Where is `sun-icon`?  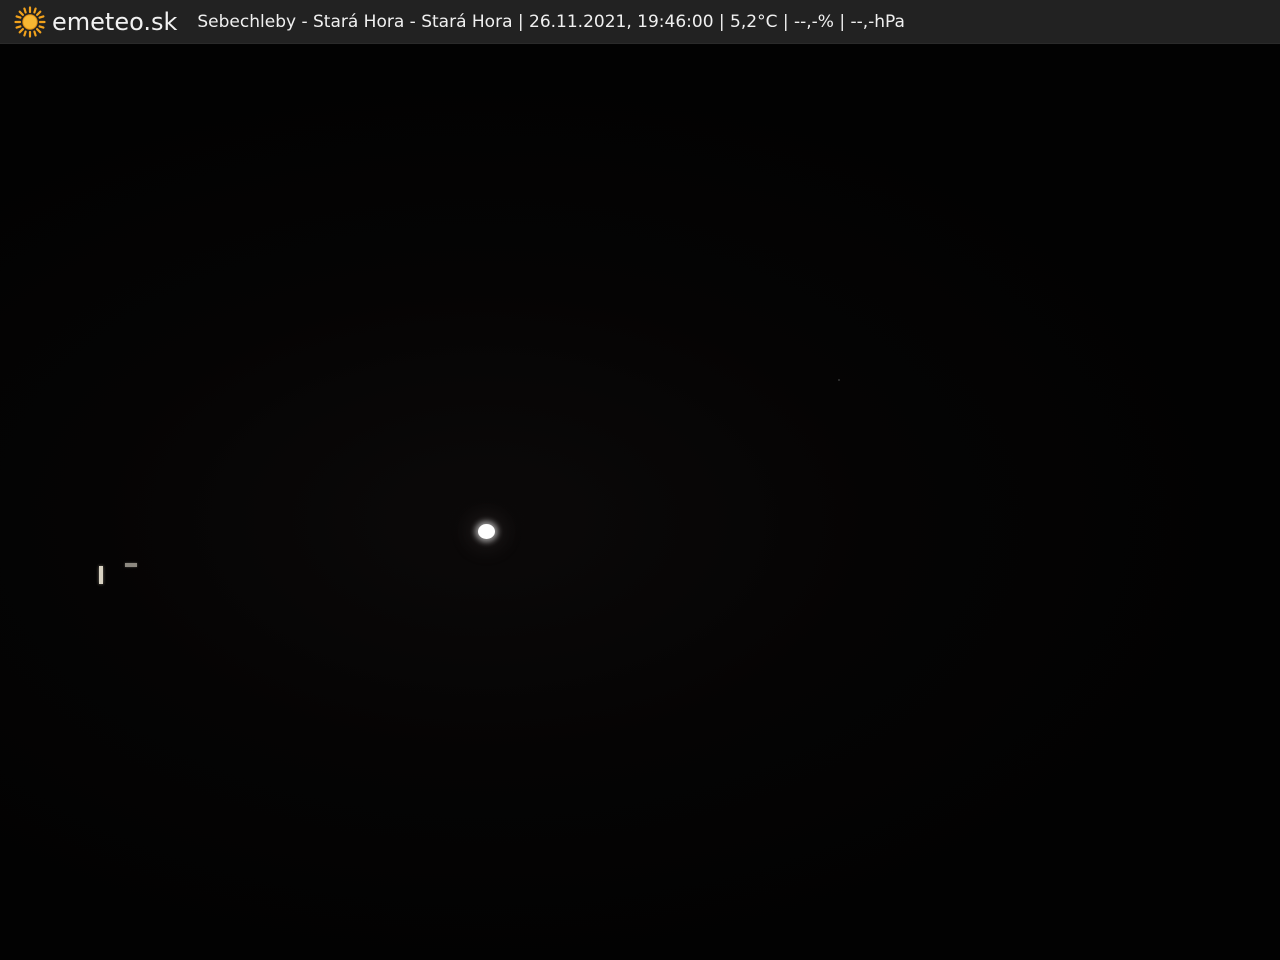
sun-icon is located at coordinates (30, 21).